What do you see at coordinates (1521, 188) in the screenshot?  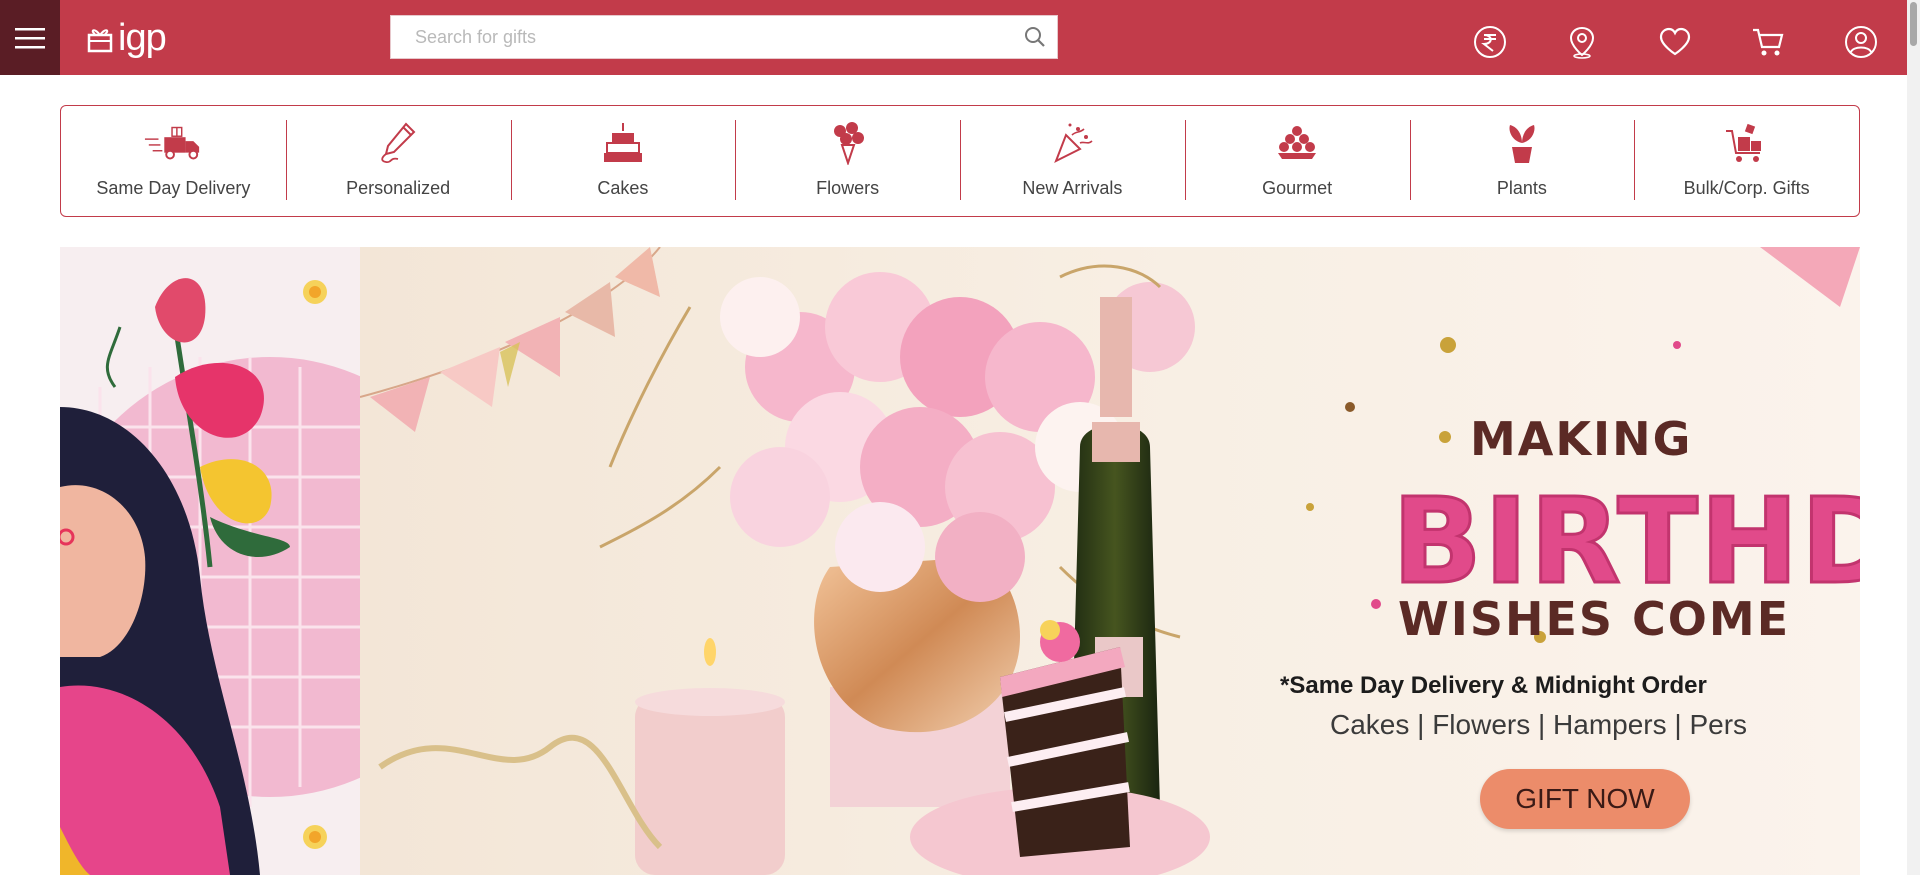 I see `category-label: Plants` at bounding box center [1521, 188].